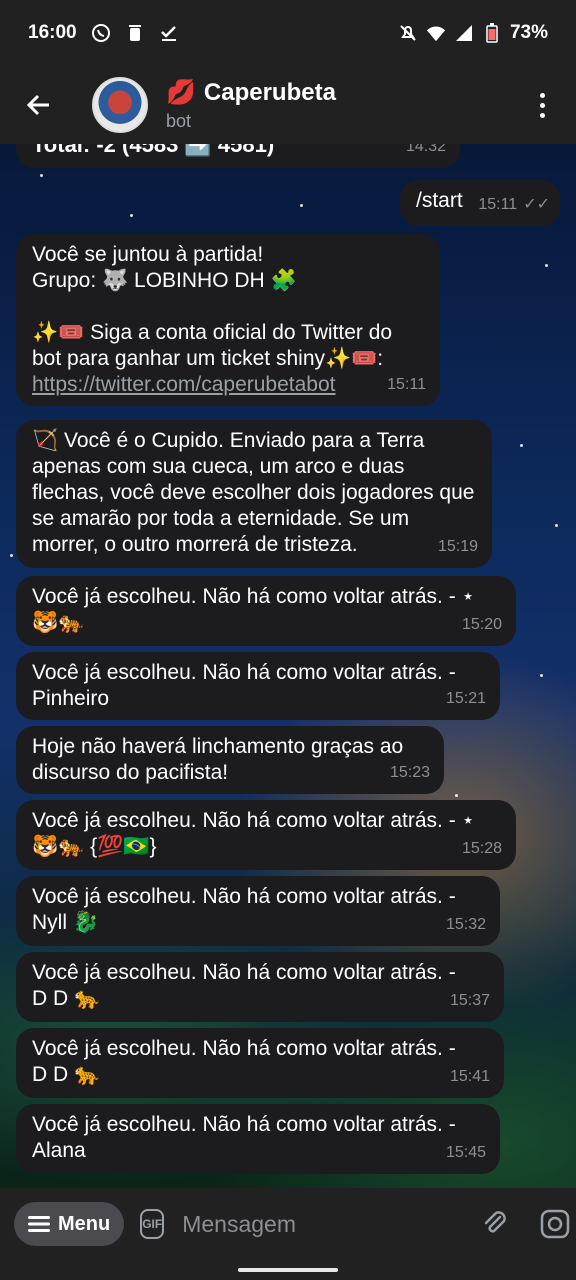 The height and width of the screenshot is (1280, 576). Describe the element at coordinates (330, 1224) in the screenshot. I see `message-input` at that location.